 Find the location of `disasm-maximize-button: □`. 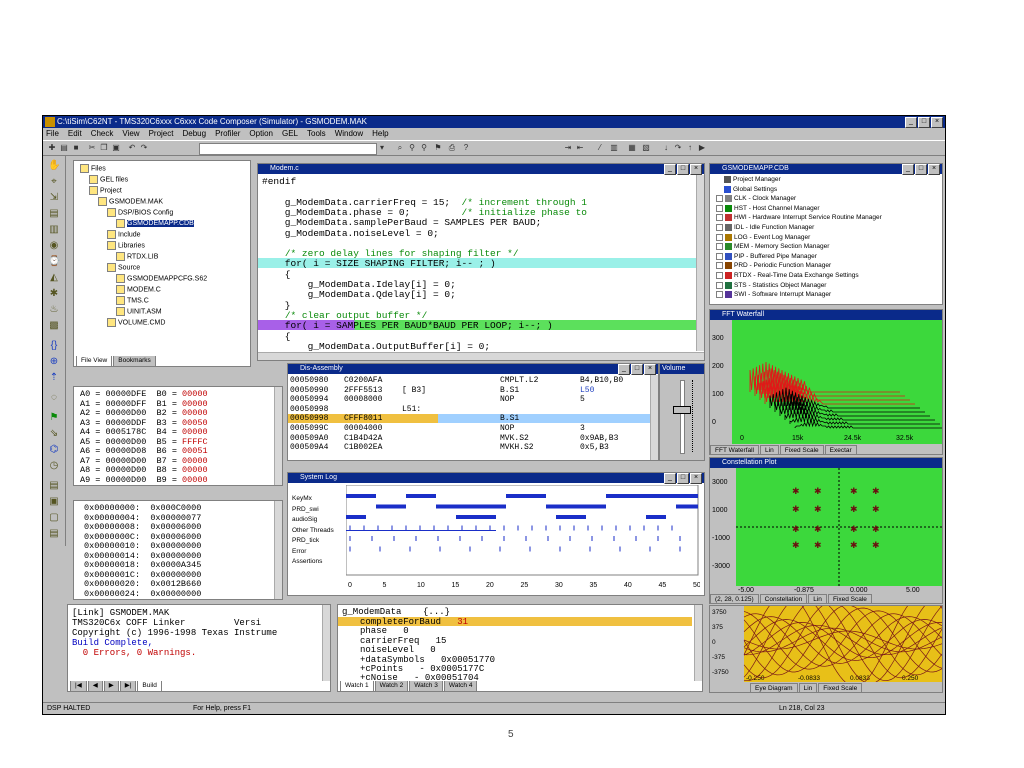

disasm-maximize-button: □ is located at coordinates (637, 369).